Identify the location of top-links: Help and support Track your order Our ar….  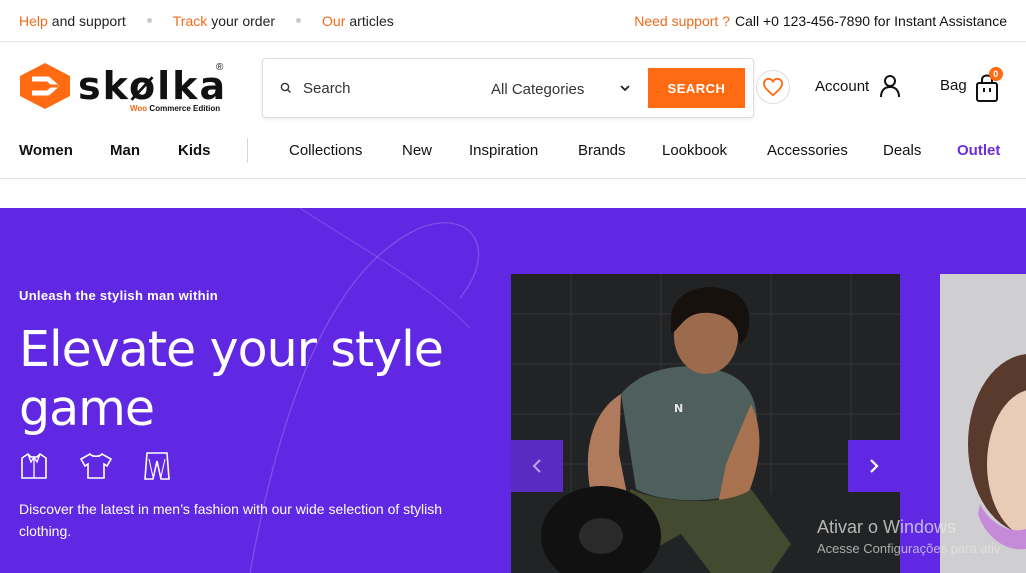
(206, 21).